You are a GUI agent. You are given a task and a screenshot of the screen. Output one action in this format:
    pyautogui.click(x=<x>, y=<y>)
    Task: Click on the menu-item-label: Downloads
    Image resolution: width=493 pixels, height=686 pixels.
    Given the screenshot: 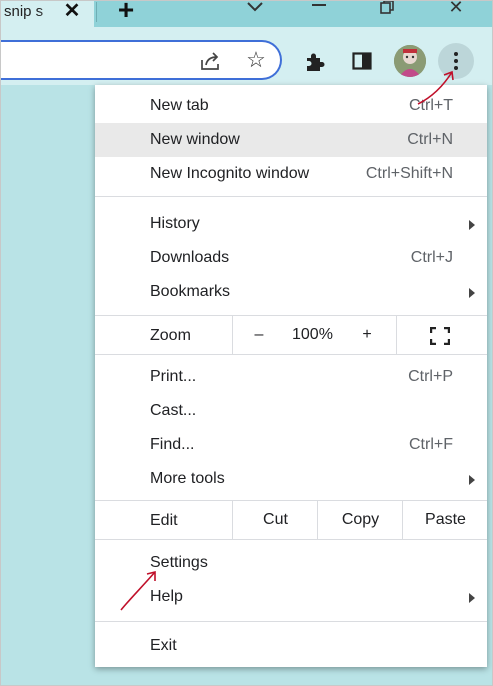 What is the action you would take?
    pyautogui.click(x=190, y=257)
    